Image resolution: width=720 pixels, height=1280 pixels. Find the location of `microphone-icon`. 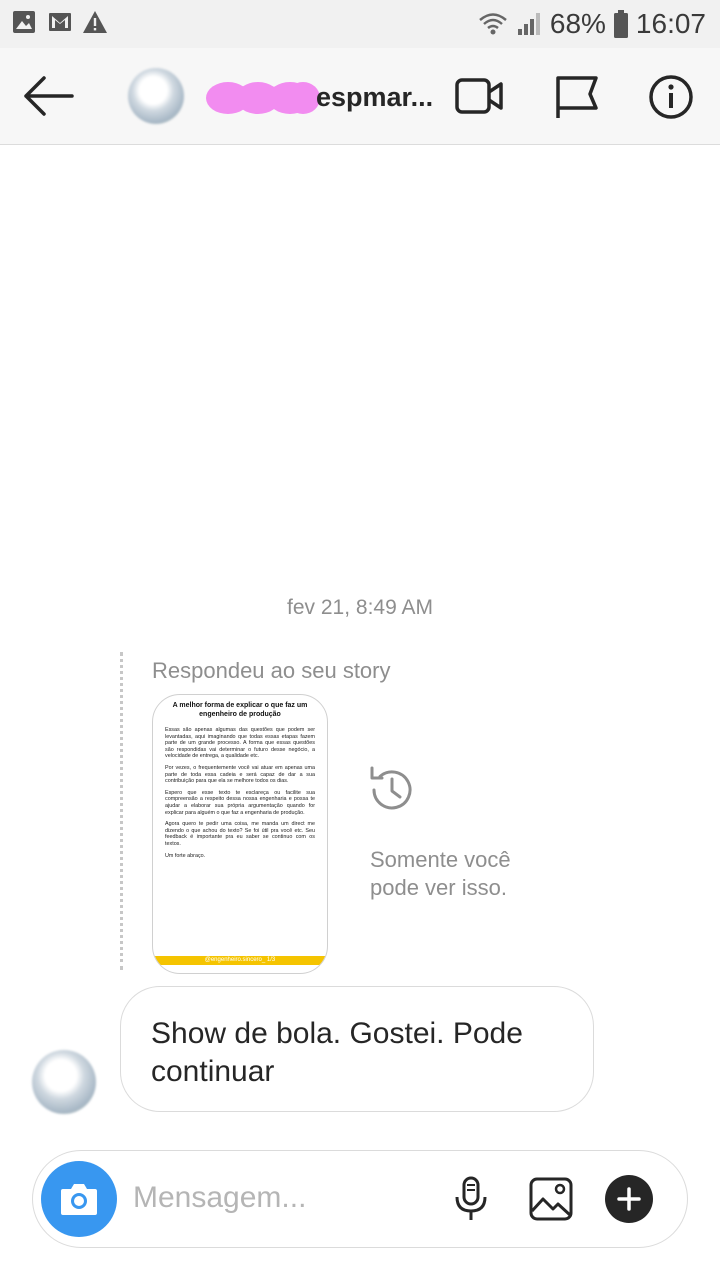

microphone-icon is located at coordinates (471, 1199).